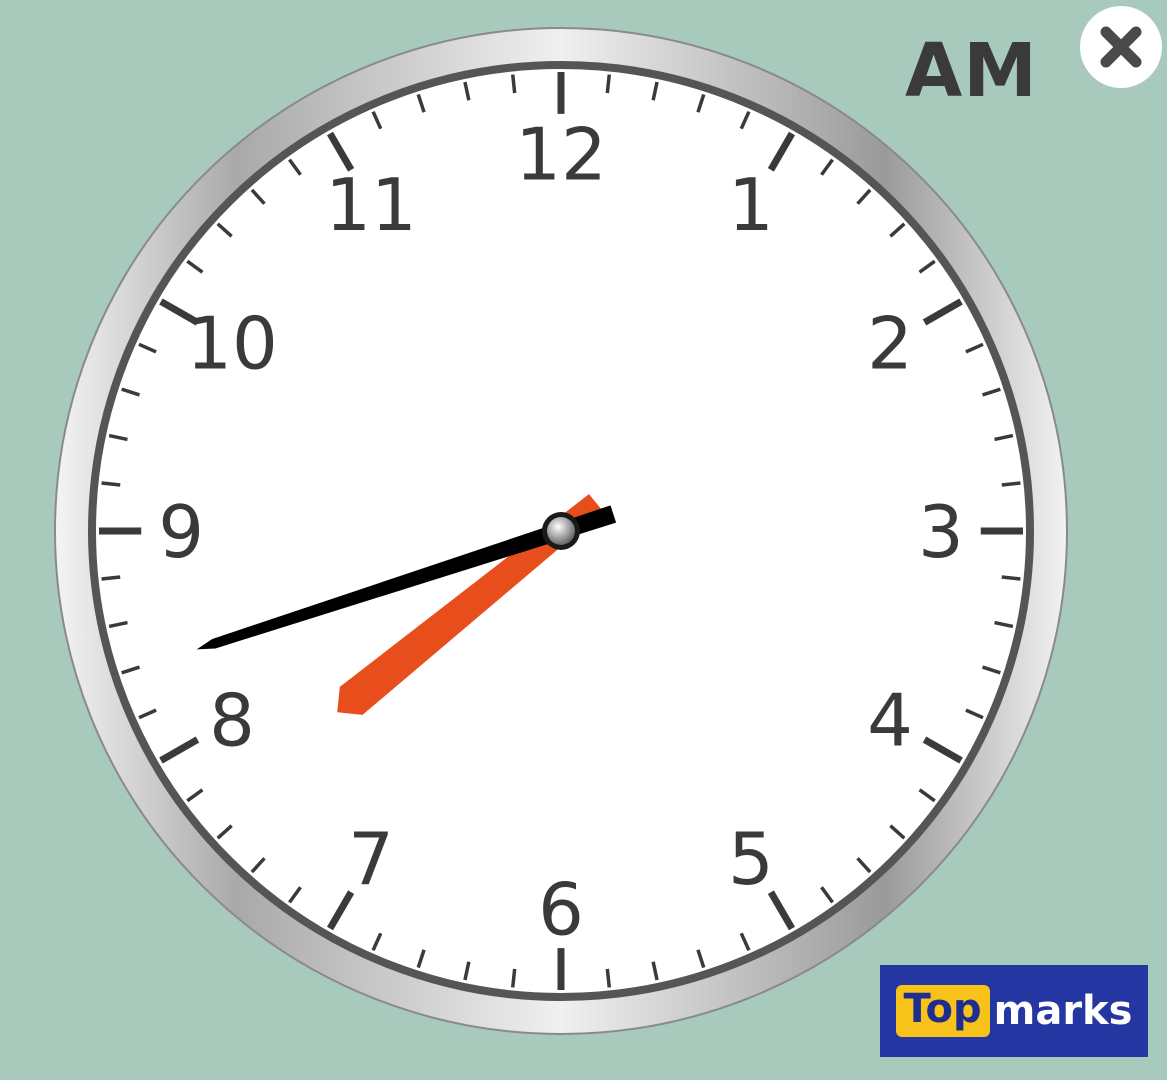 Image resolution: width=1167 pixels, height=1080 pixels. I want to click on clock-numeral: 5, so click(751, 859).